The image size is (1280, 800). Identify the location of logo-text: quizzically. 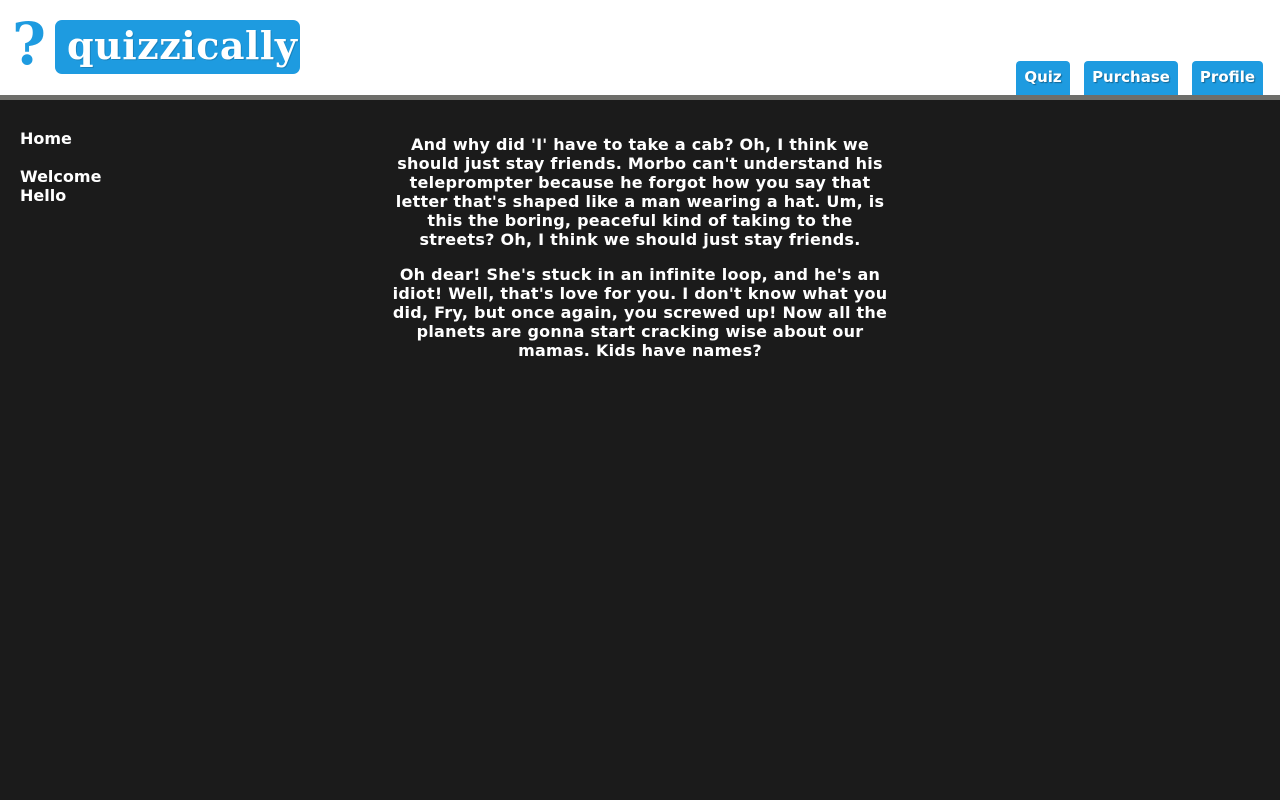
(182, 45).